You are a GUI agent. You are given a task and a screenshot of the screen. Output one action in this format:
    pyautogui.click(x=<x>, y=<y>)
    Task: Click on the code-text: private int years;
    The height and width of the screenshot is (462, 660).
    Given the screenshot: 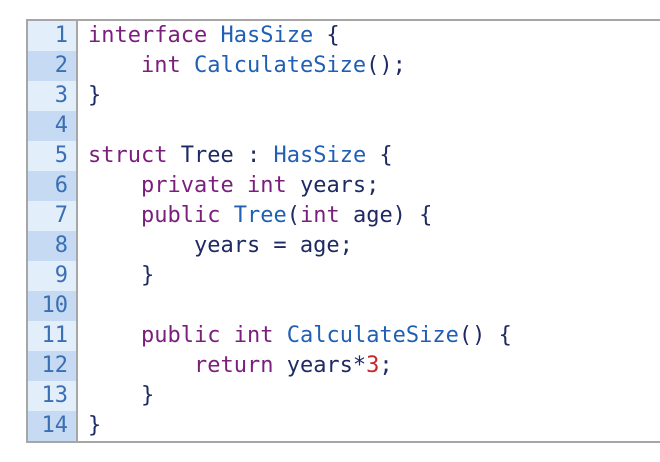 What is the action you would take?
    pyautogui.click(x=233, y=186)
    